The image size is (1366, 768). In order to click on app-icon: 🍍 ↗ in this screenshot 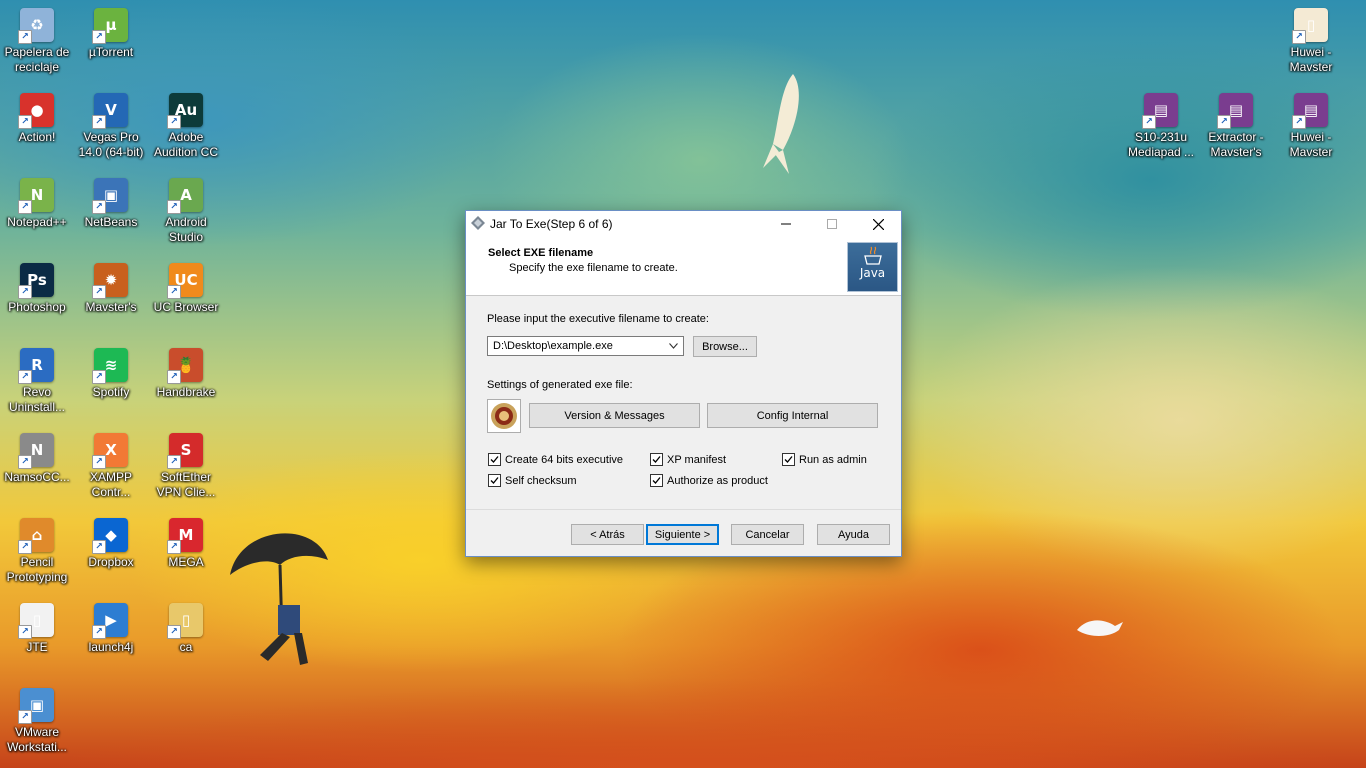, I will do `click(185, 366)`.